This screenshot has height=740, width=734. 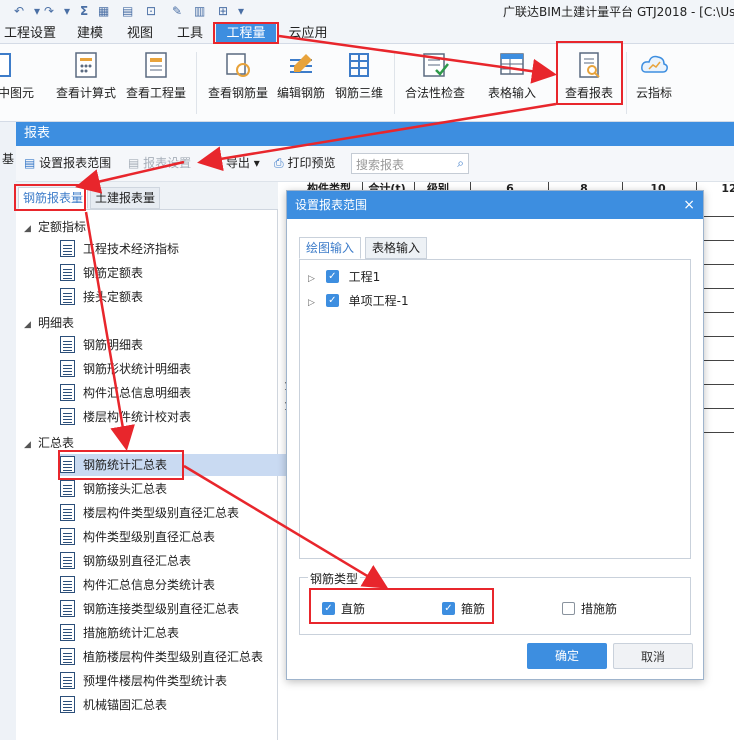 I want to click on edit-icon: ✎, so click(x=177, y=11).